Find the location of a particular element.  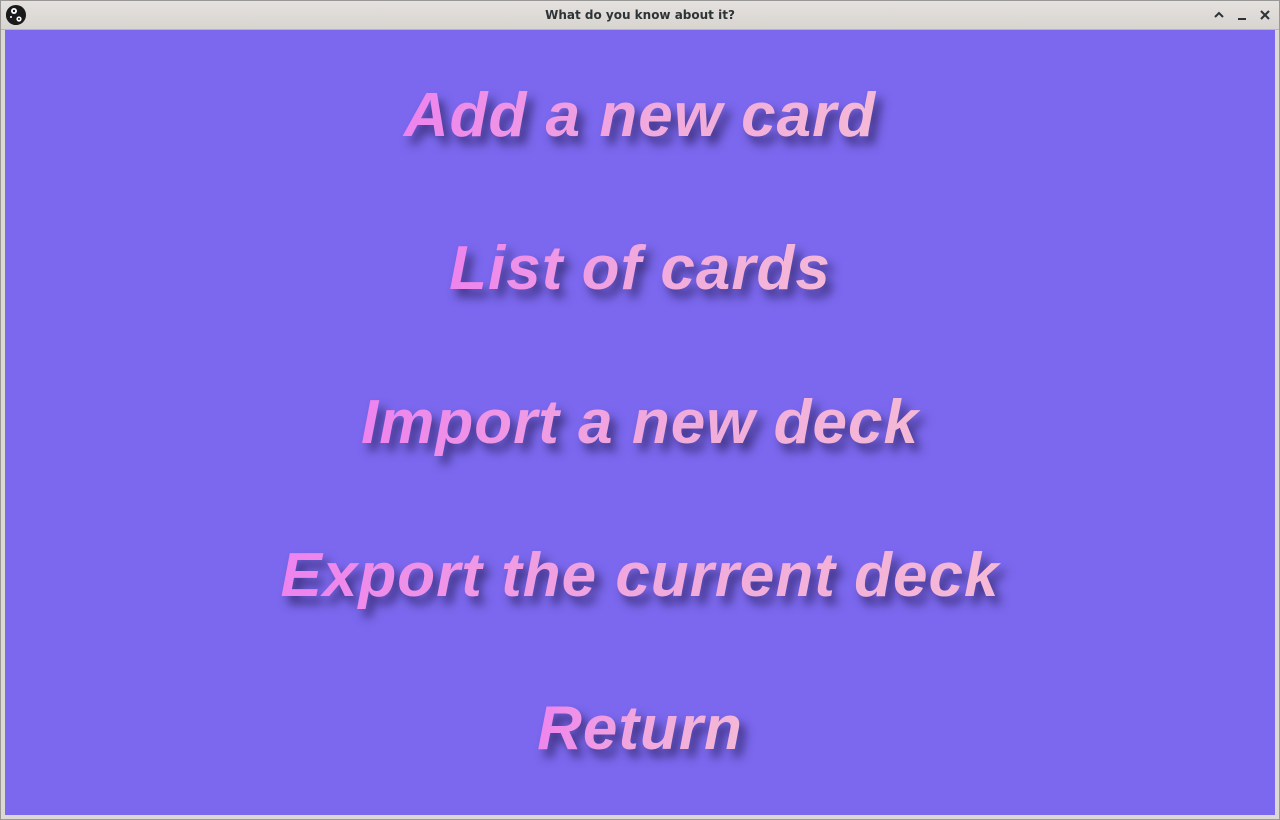

title-bar: What do you know about it? is located at coordinates (640, 15).